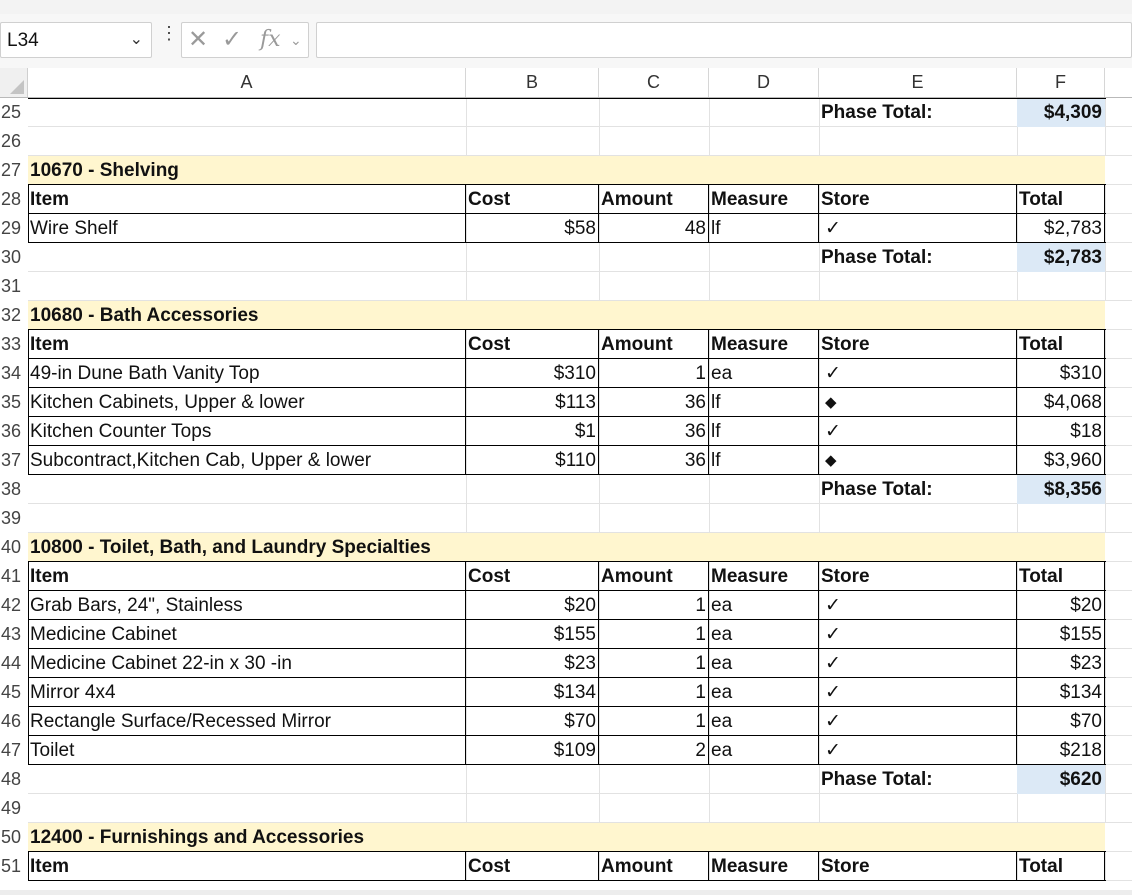 This screenshot has width=1132, height=895. I want to click on cost-cell: $1, so click(532, 431).